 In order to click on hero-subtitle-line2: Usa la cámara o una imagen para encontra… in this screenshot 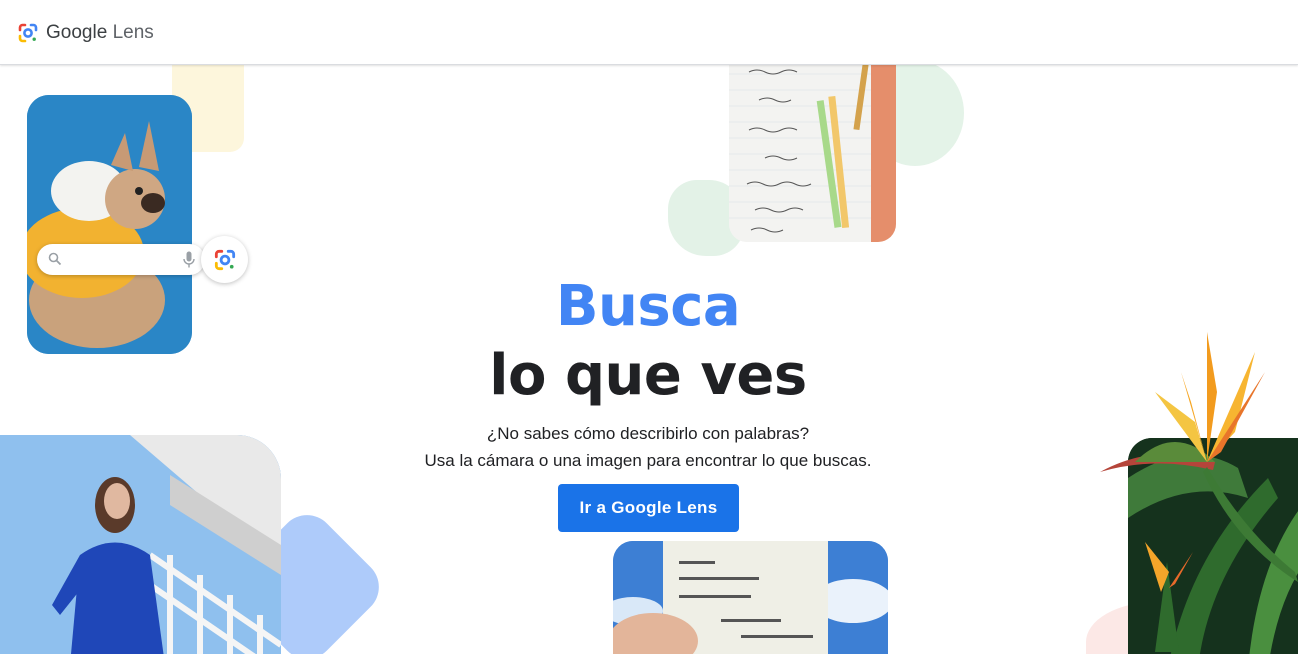, I will do `click(648, 460)`.